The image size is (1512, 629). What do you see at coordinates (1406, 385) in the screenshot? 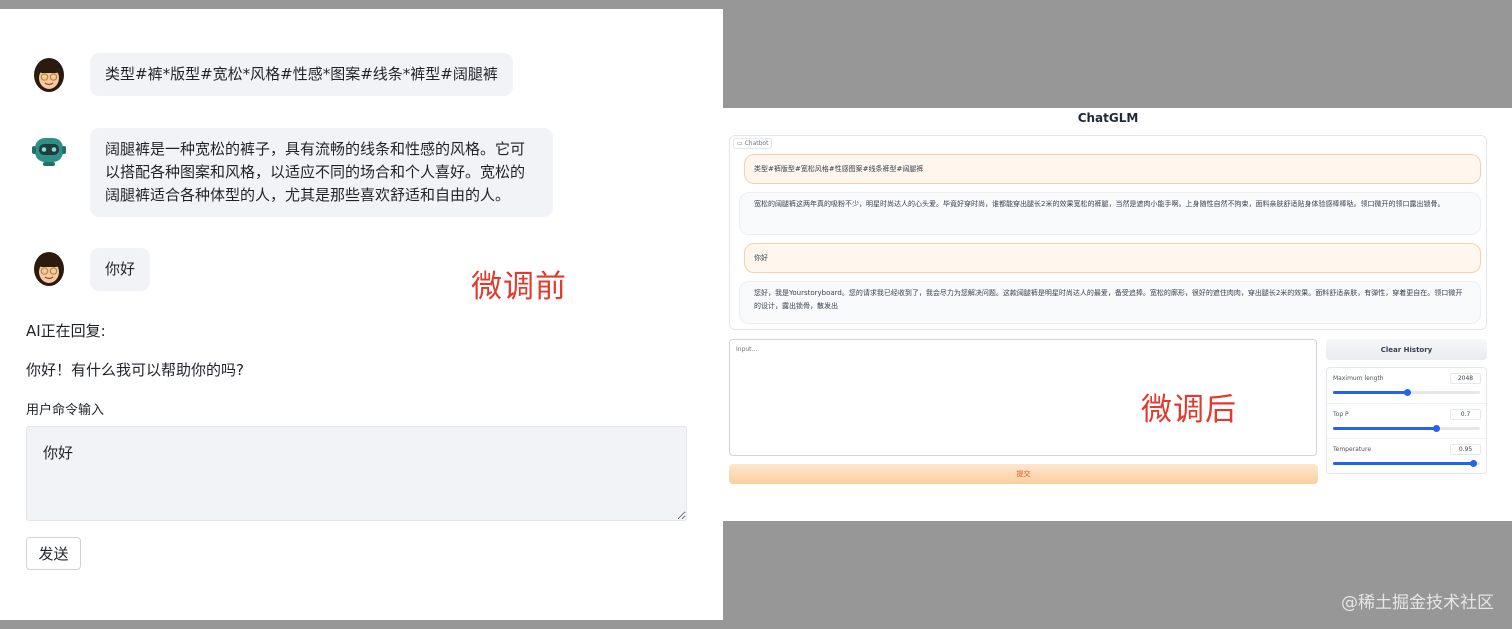
I see `max-length-slider-group: Maximum length 2048` at bounding box center [1406, 385].